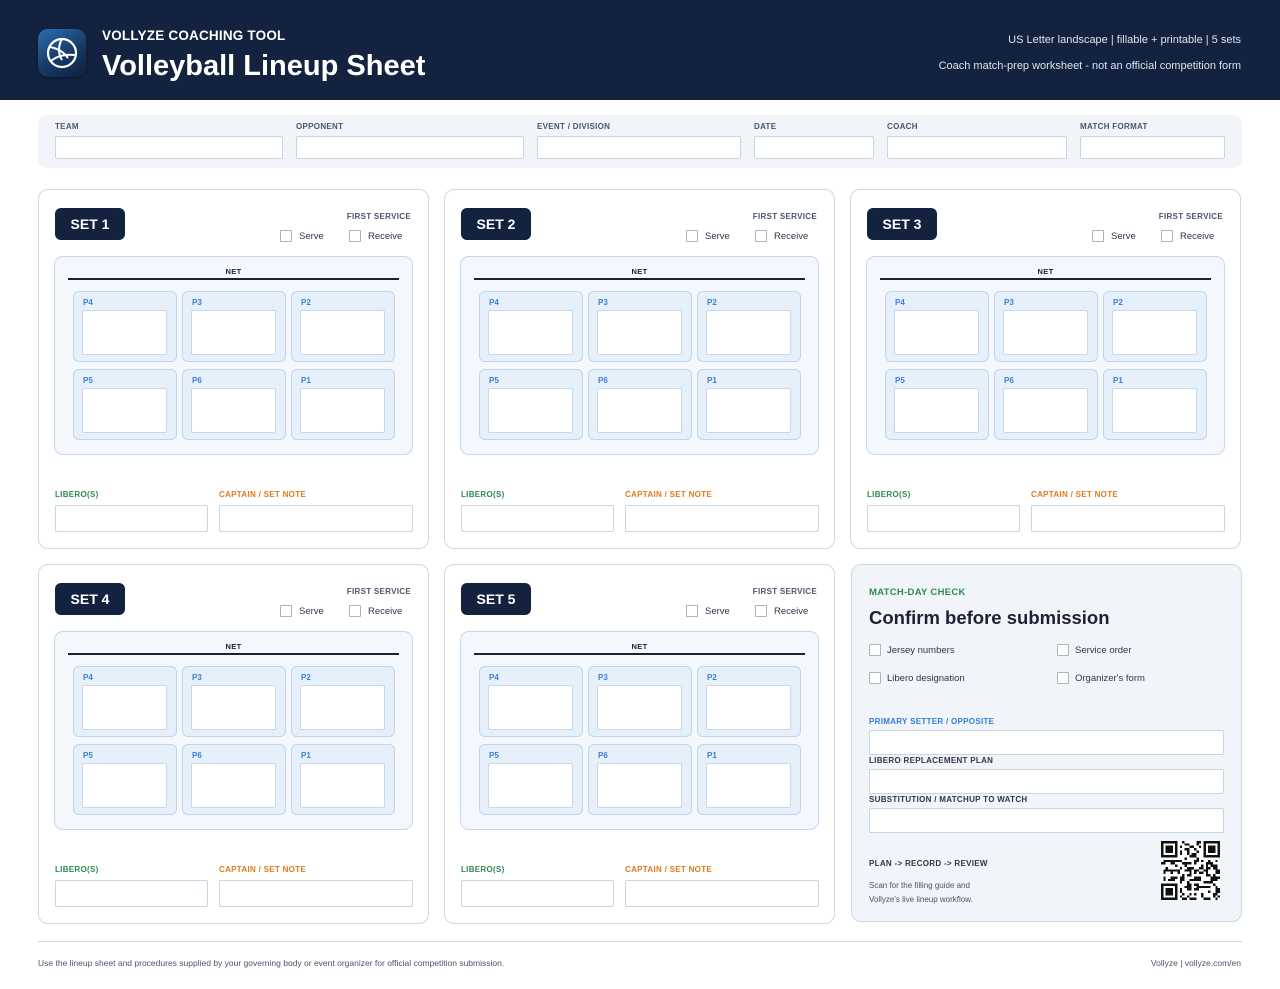  What do you see at coordinates (1152, 147) in the screenshot?
I see `match-format-input` at bounding box center [1152, 147].